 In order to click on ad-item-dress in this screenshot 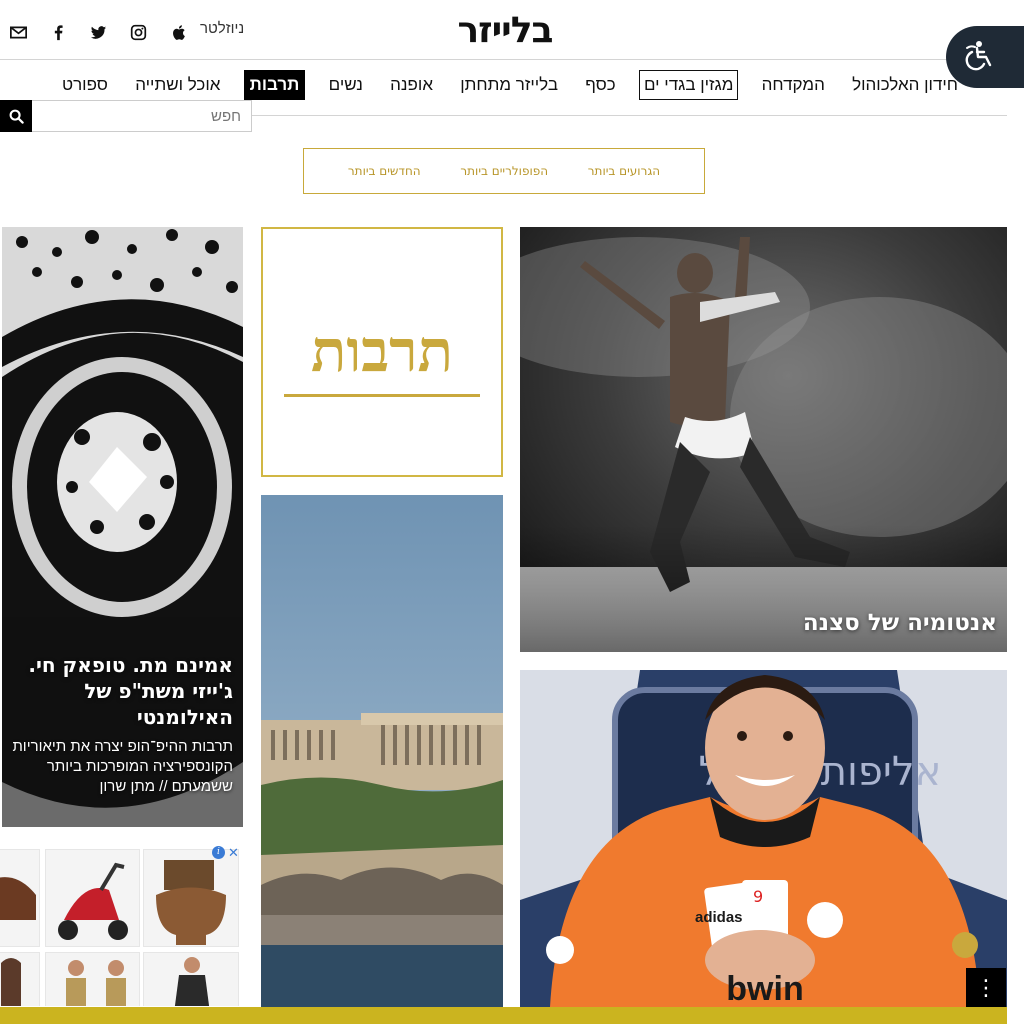, I will do `click(191, 979)`.